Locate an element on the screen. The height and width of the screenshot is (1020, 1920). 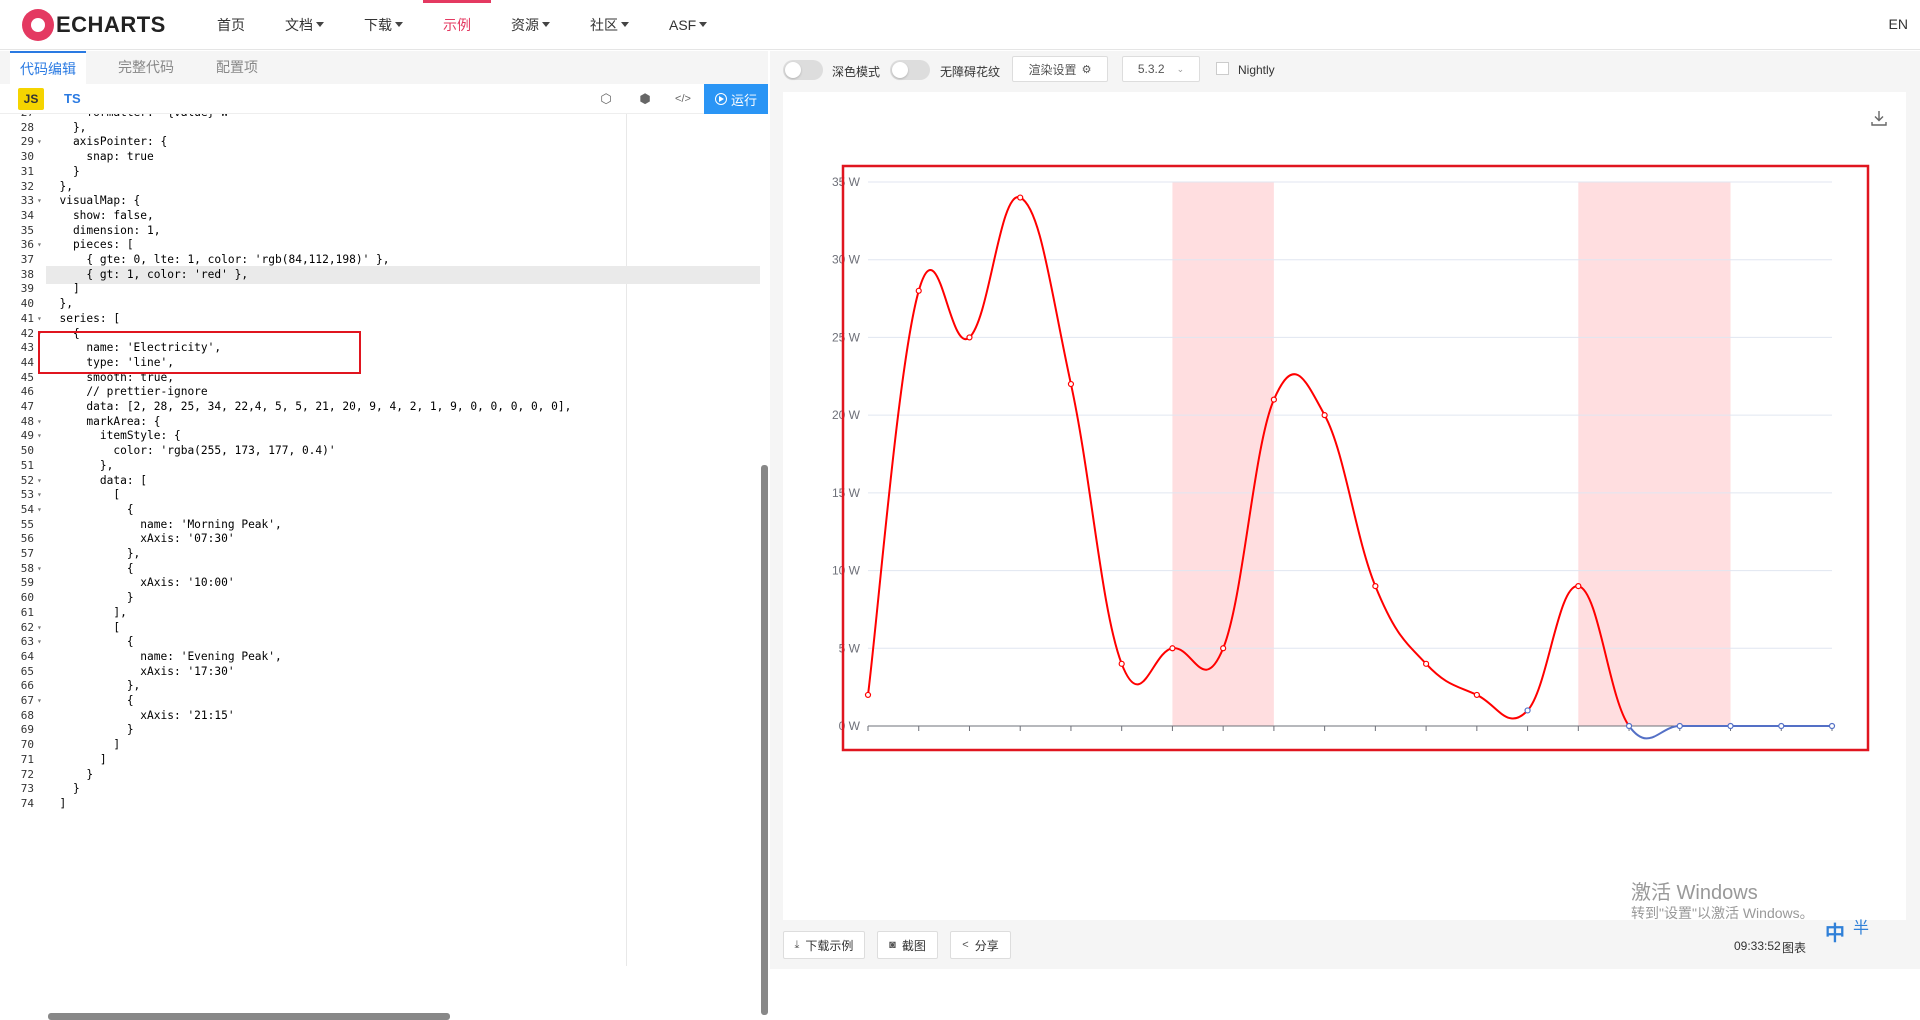
code-line: snap: true is located at coordinates (99, 156).